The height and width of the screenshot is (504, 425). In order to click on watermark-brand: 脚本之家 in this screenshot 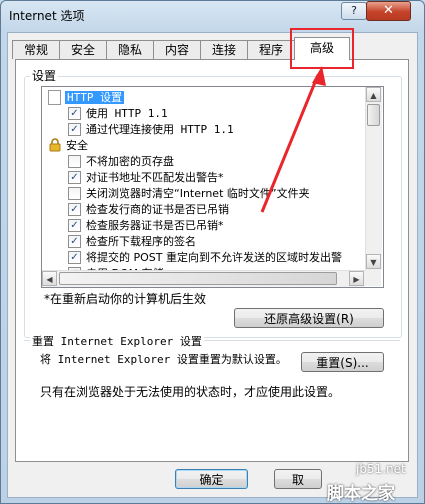, I will do `click(361, 494)`.